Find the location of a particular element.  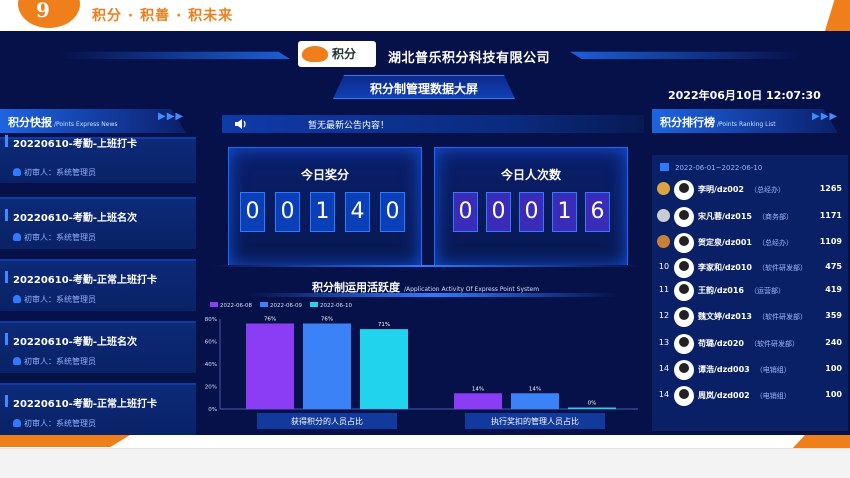

screen-title: 积分制管理数据大屏 is located at coordinates (423, 89).